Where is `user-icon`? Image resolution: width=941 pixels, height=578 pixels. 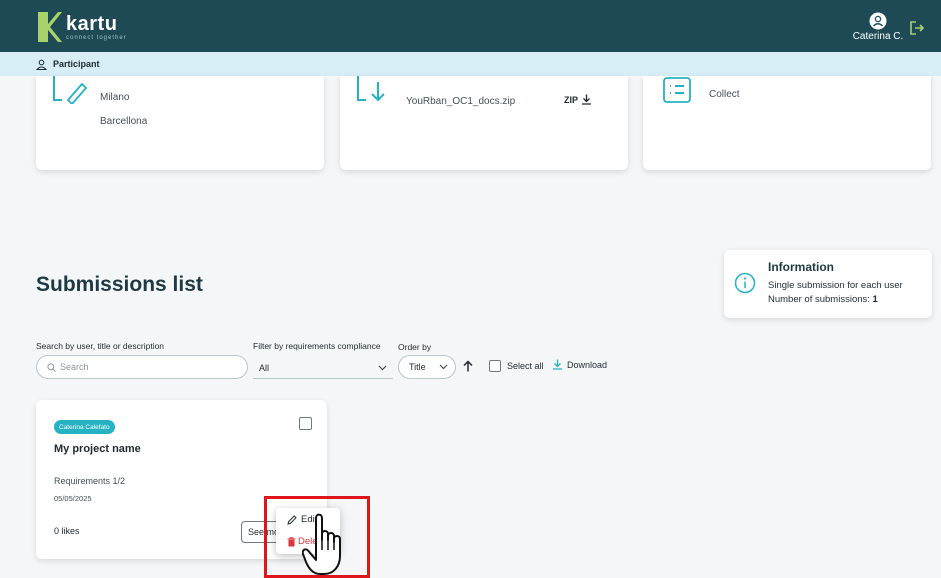
user-icon is located at coordinates (41, 64).